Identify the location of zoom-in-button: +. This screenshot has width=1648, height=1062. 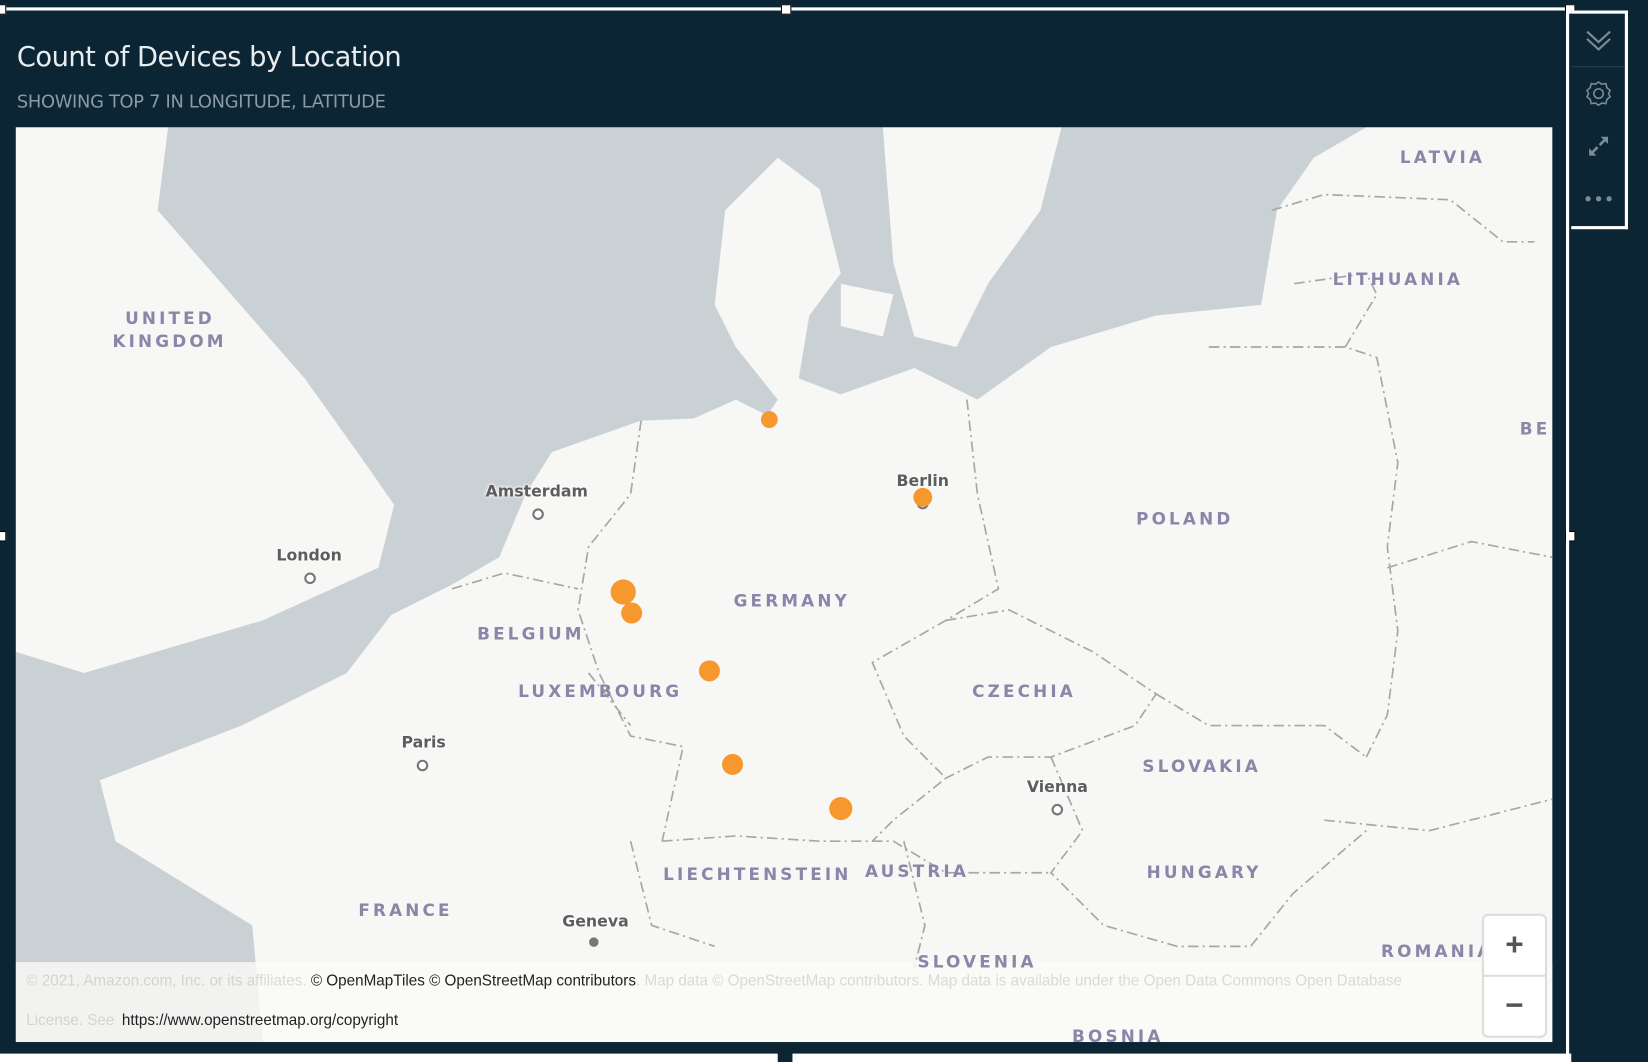
(1514, 946).